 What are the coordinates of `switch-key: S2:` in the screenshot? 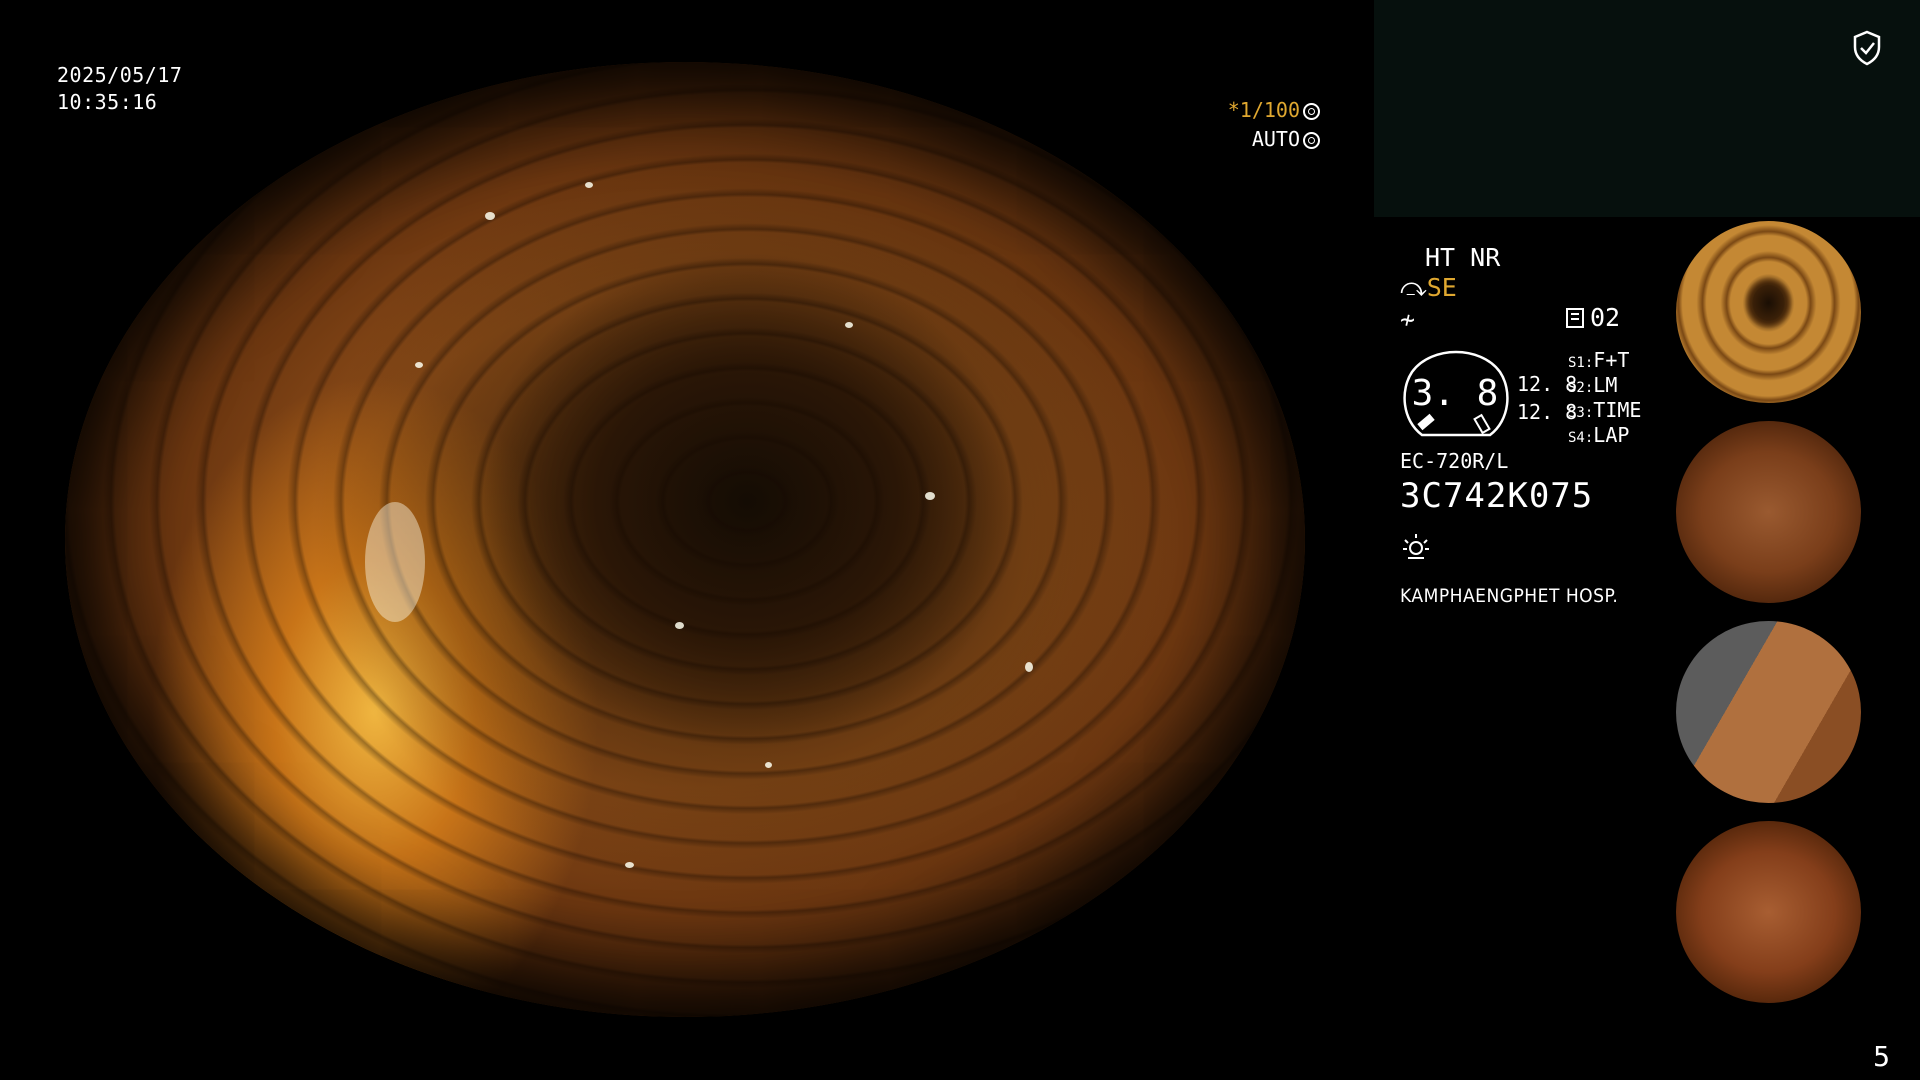 It's located at (1581, 388).